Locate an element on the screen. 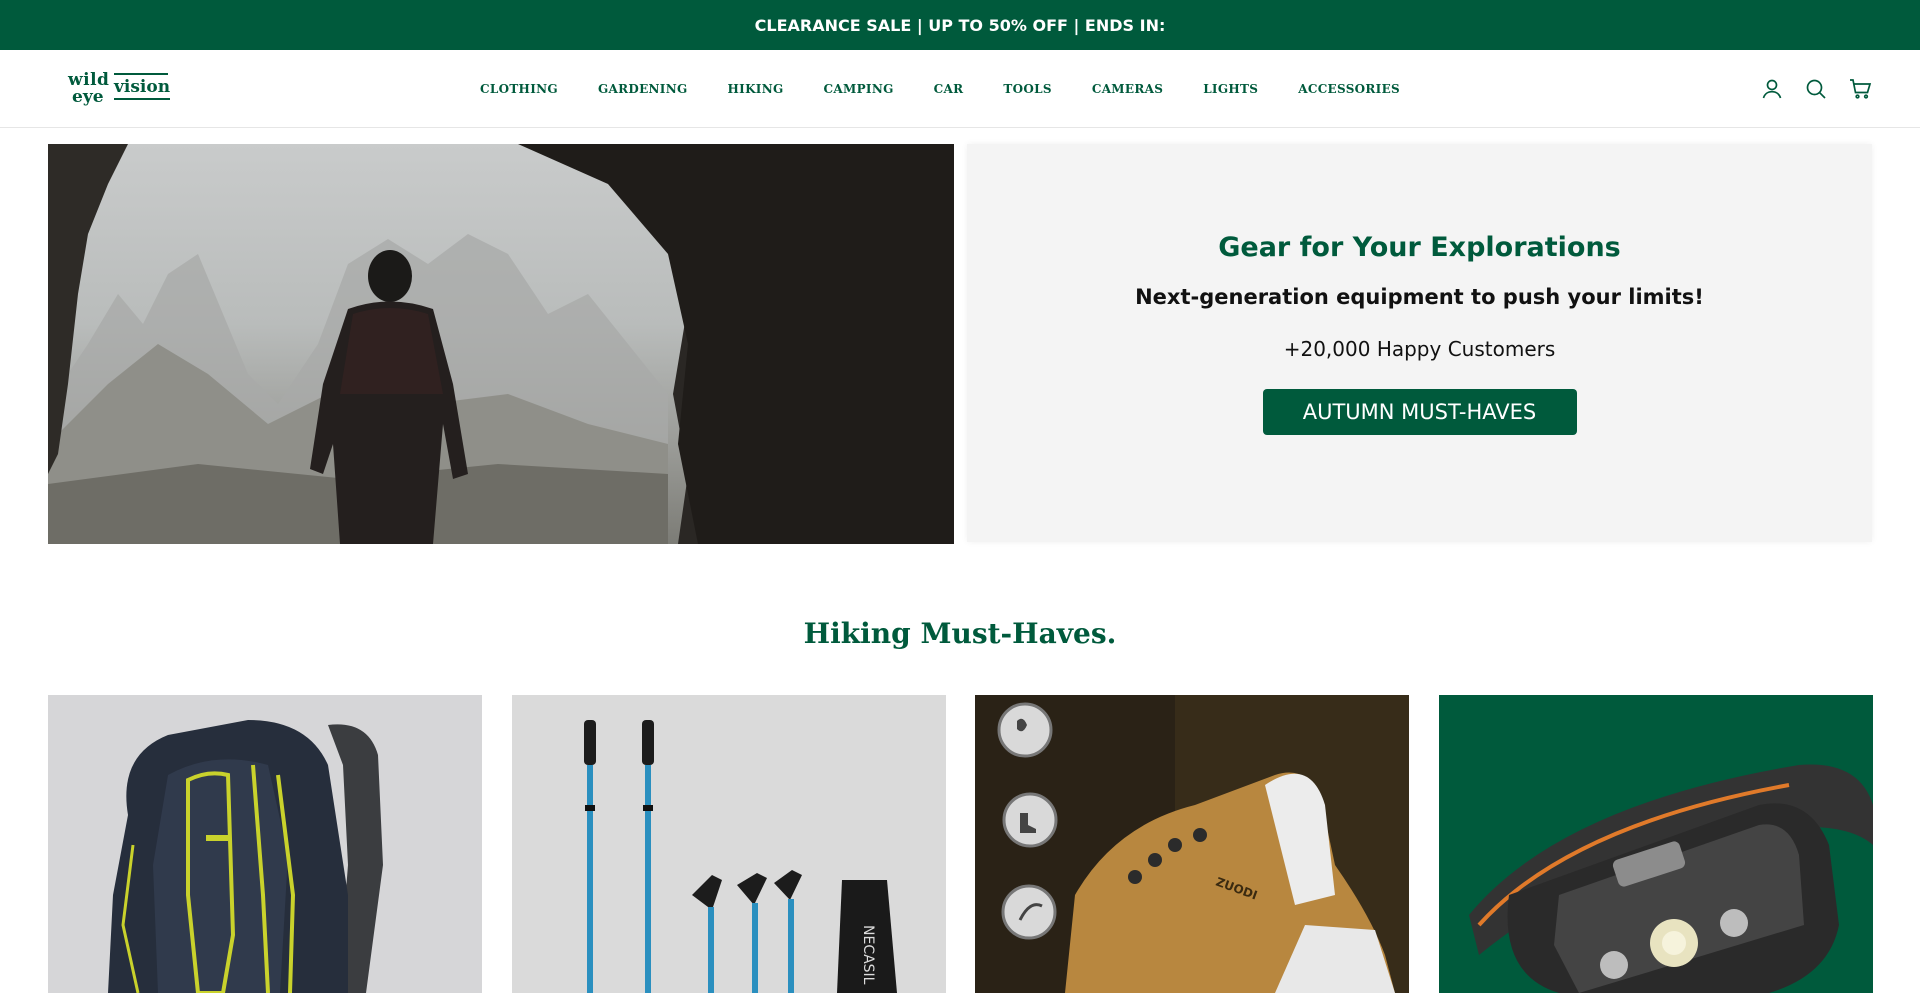 The height and width of the screenshot is (993, 1920). logo-rule is located at coordinates (141, 74).